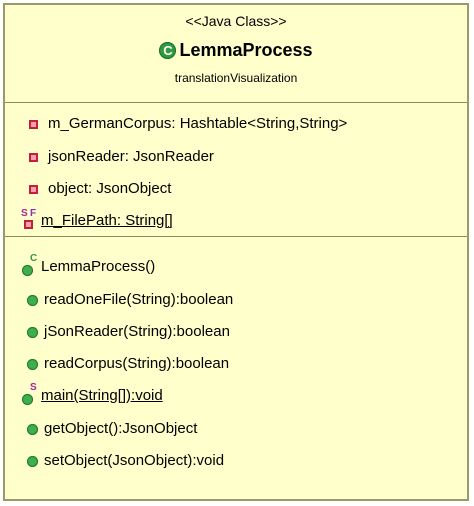  I want to click on attribute-text: jsonReader: JsonReader, so click(131, 156).